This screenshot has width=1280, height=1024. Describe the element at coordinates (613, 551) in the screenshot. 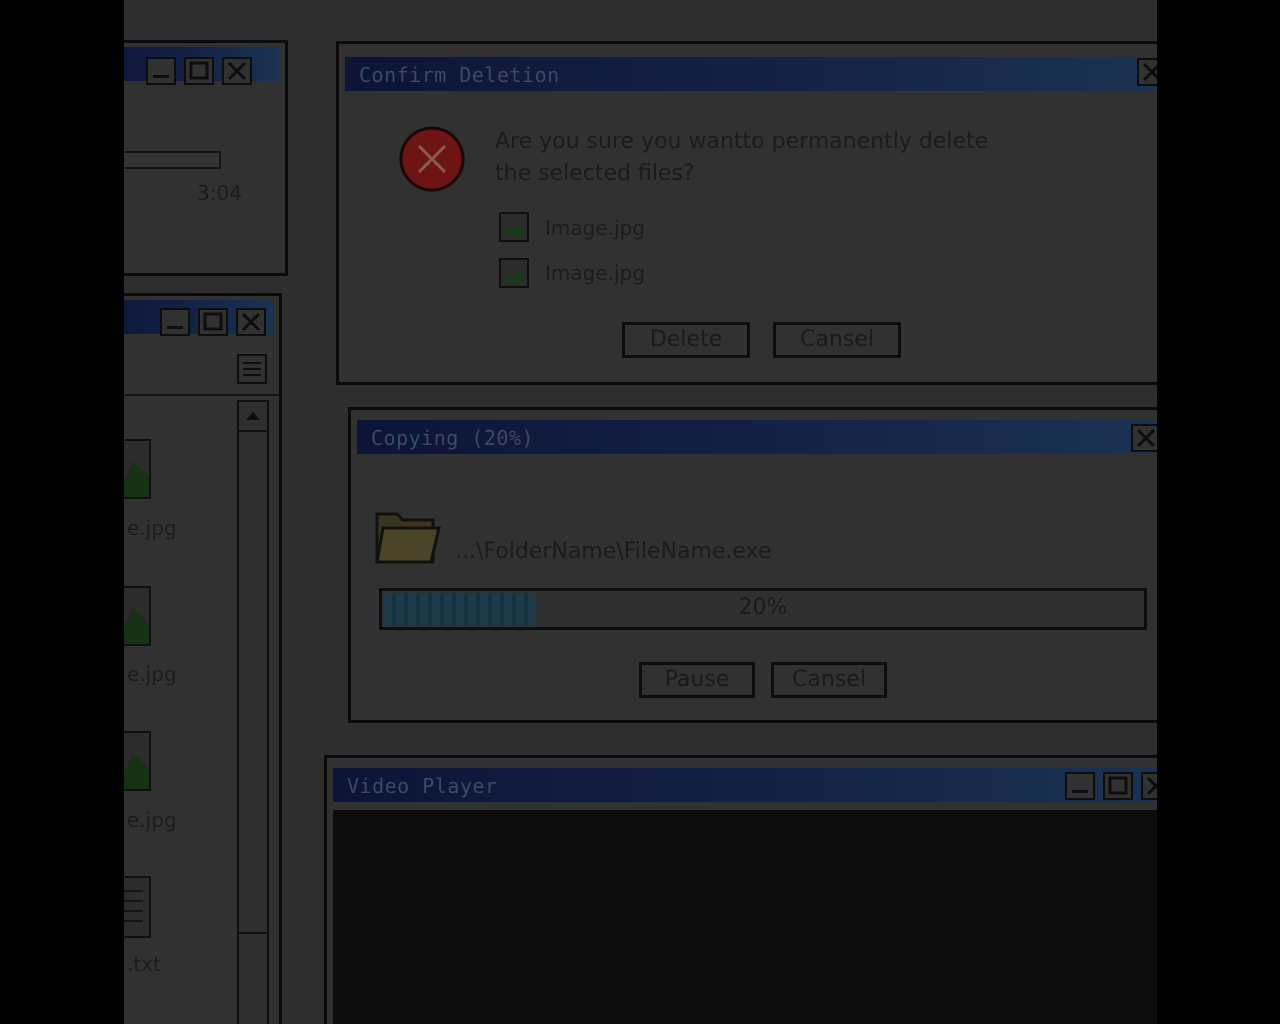

I see `copy-path: ...\FolderName\FileName.exe` at that location.